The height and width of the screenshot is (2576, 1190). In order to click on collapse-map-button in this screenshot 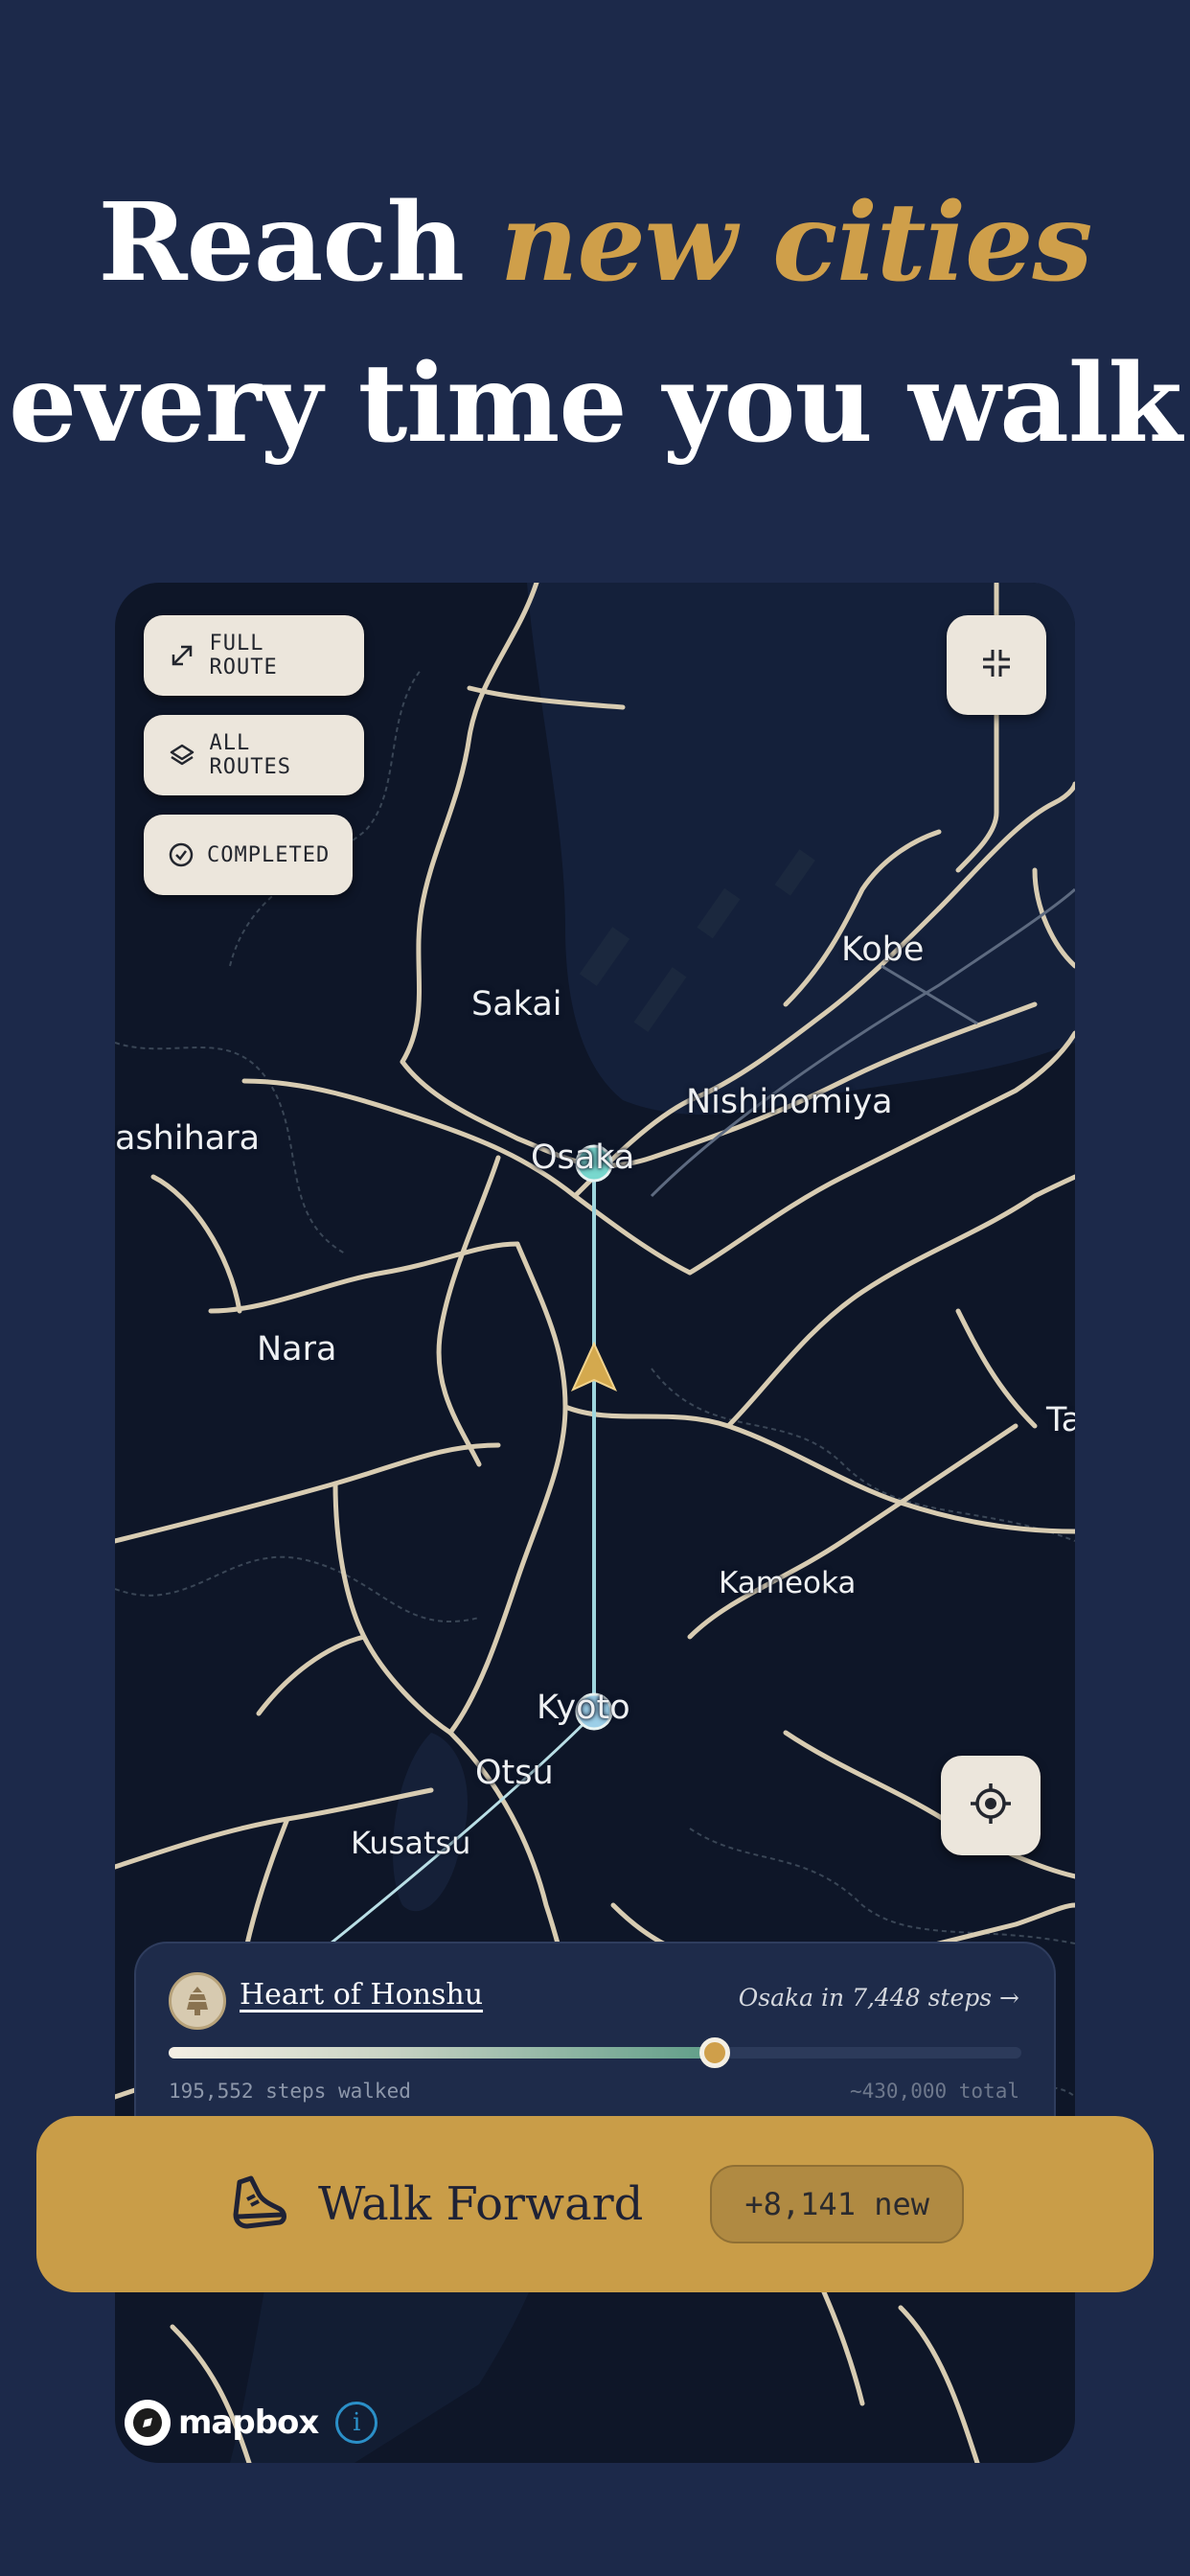, I will do `click(997, 665)`.